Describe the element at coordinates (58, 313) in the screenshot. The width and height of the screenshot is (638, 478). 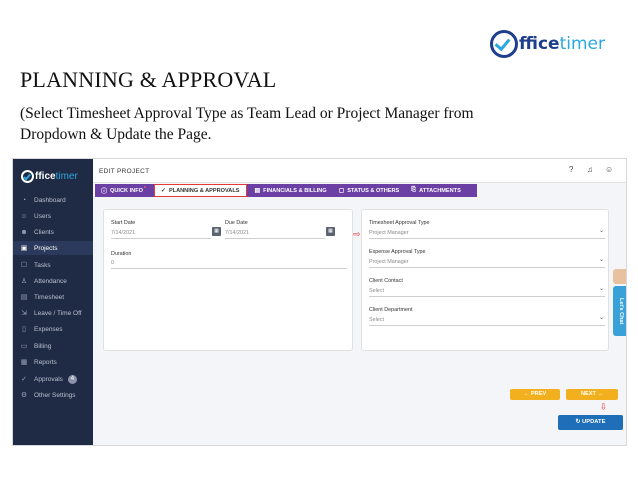
I see `sidebar-item-label: Leave / Time Off` at that location.